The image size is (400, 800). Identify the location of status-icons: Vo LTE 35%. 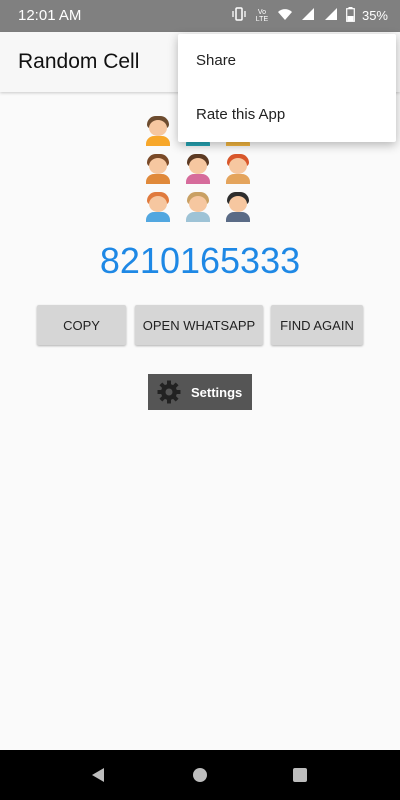
(309, 15).